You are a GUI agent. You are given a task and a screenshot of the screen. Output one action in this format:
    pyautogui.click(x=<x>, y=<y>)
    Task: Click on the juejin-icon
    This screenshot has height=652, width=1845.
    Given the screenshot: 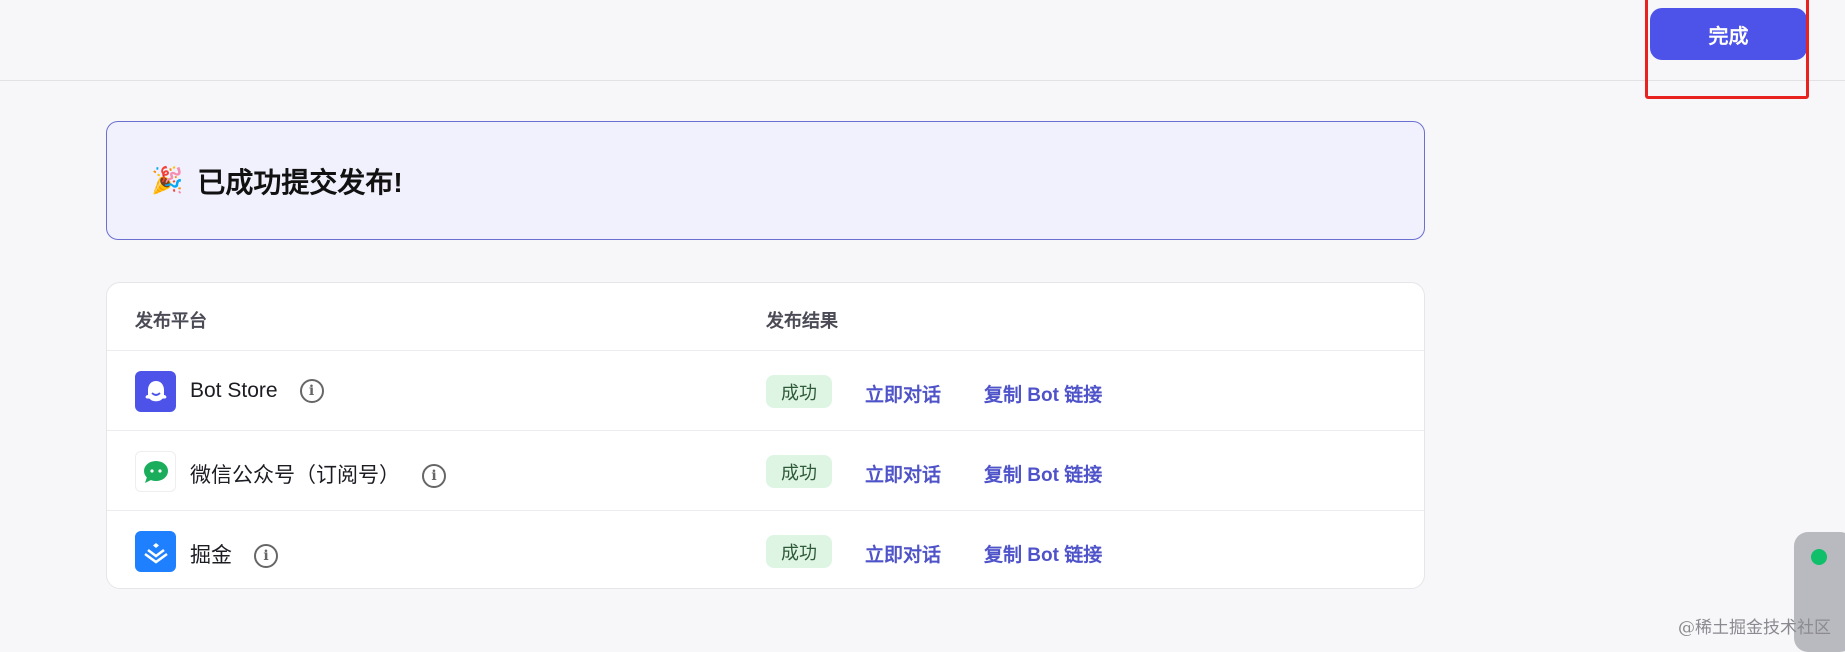 What is the action you would take?
    pyautogui.click(x=155, y=551)
    